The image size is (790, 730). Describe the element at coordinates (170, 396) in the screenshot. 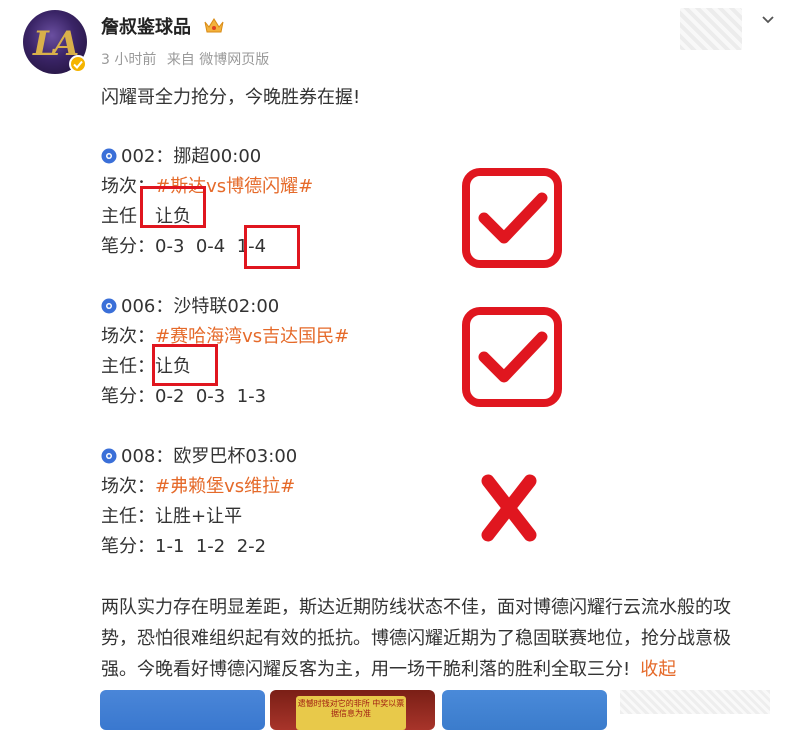

I see `score-value: 0-2` at that location.